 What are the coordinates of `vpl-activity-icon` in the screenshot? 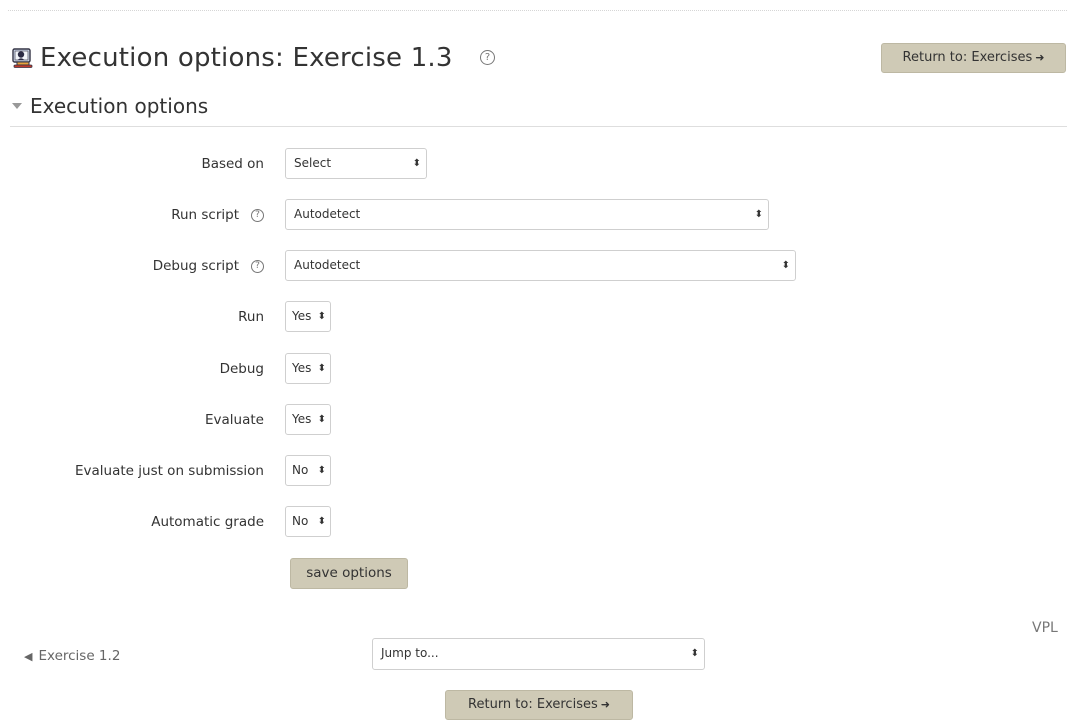 It's located at (22, 58).